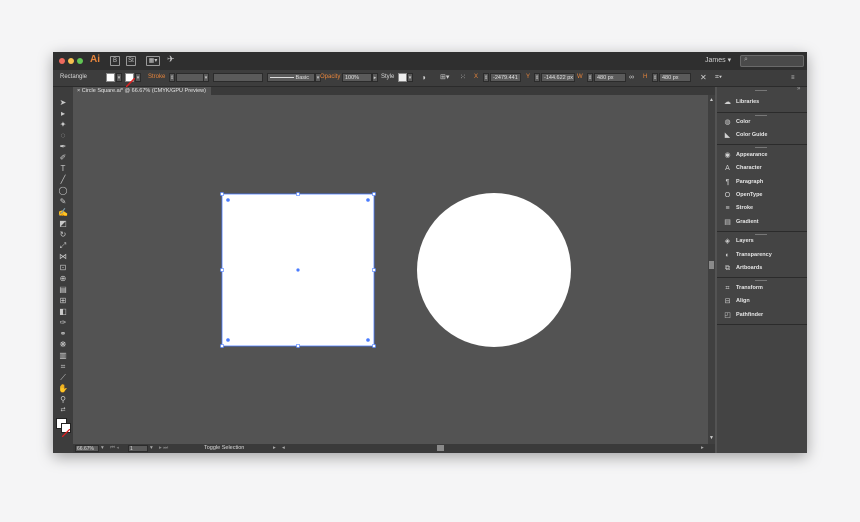 The width and height of the screenshot is (860, 522). I want to click on zoom-field: 66.67%, so click(87, 448).